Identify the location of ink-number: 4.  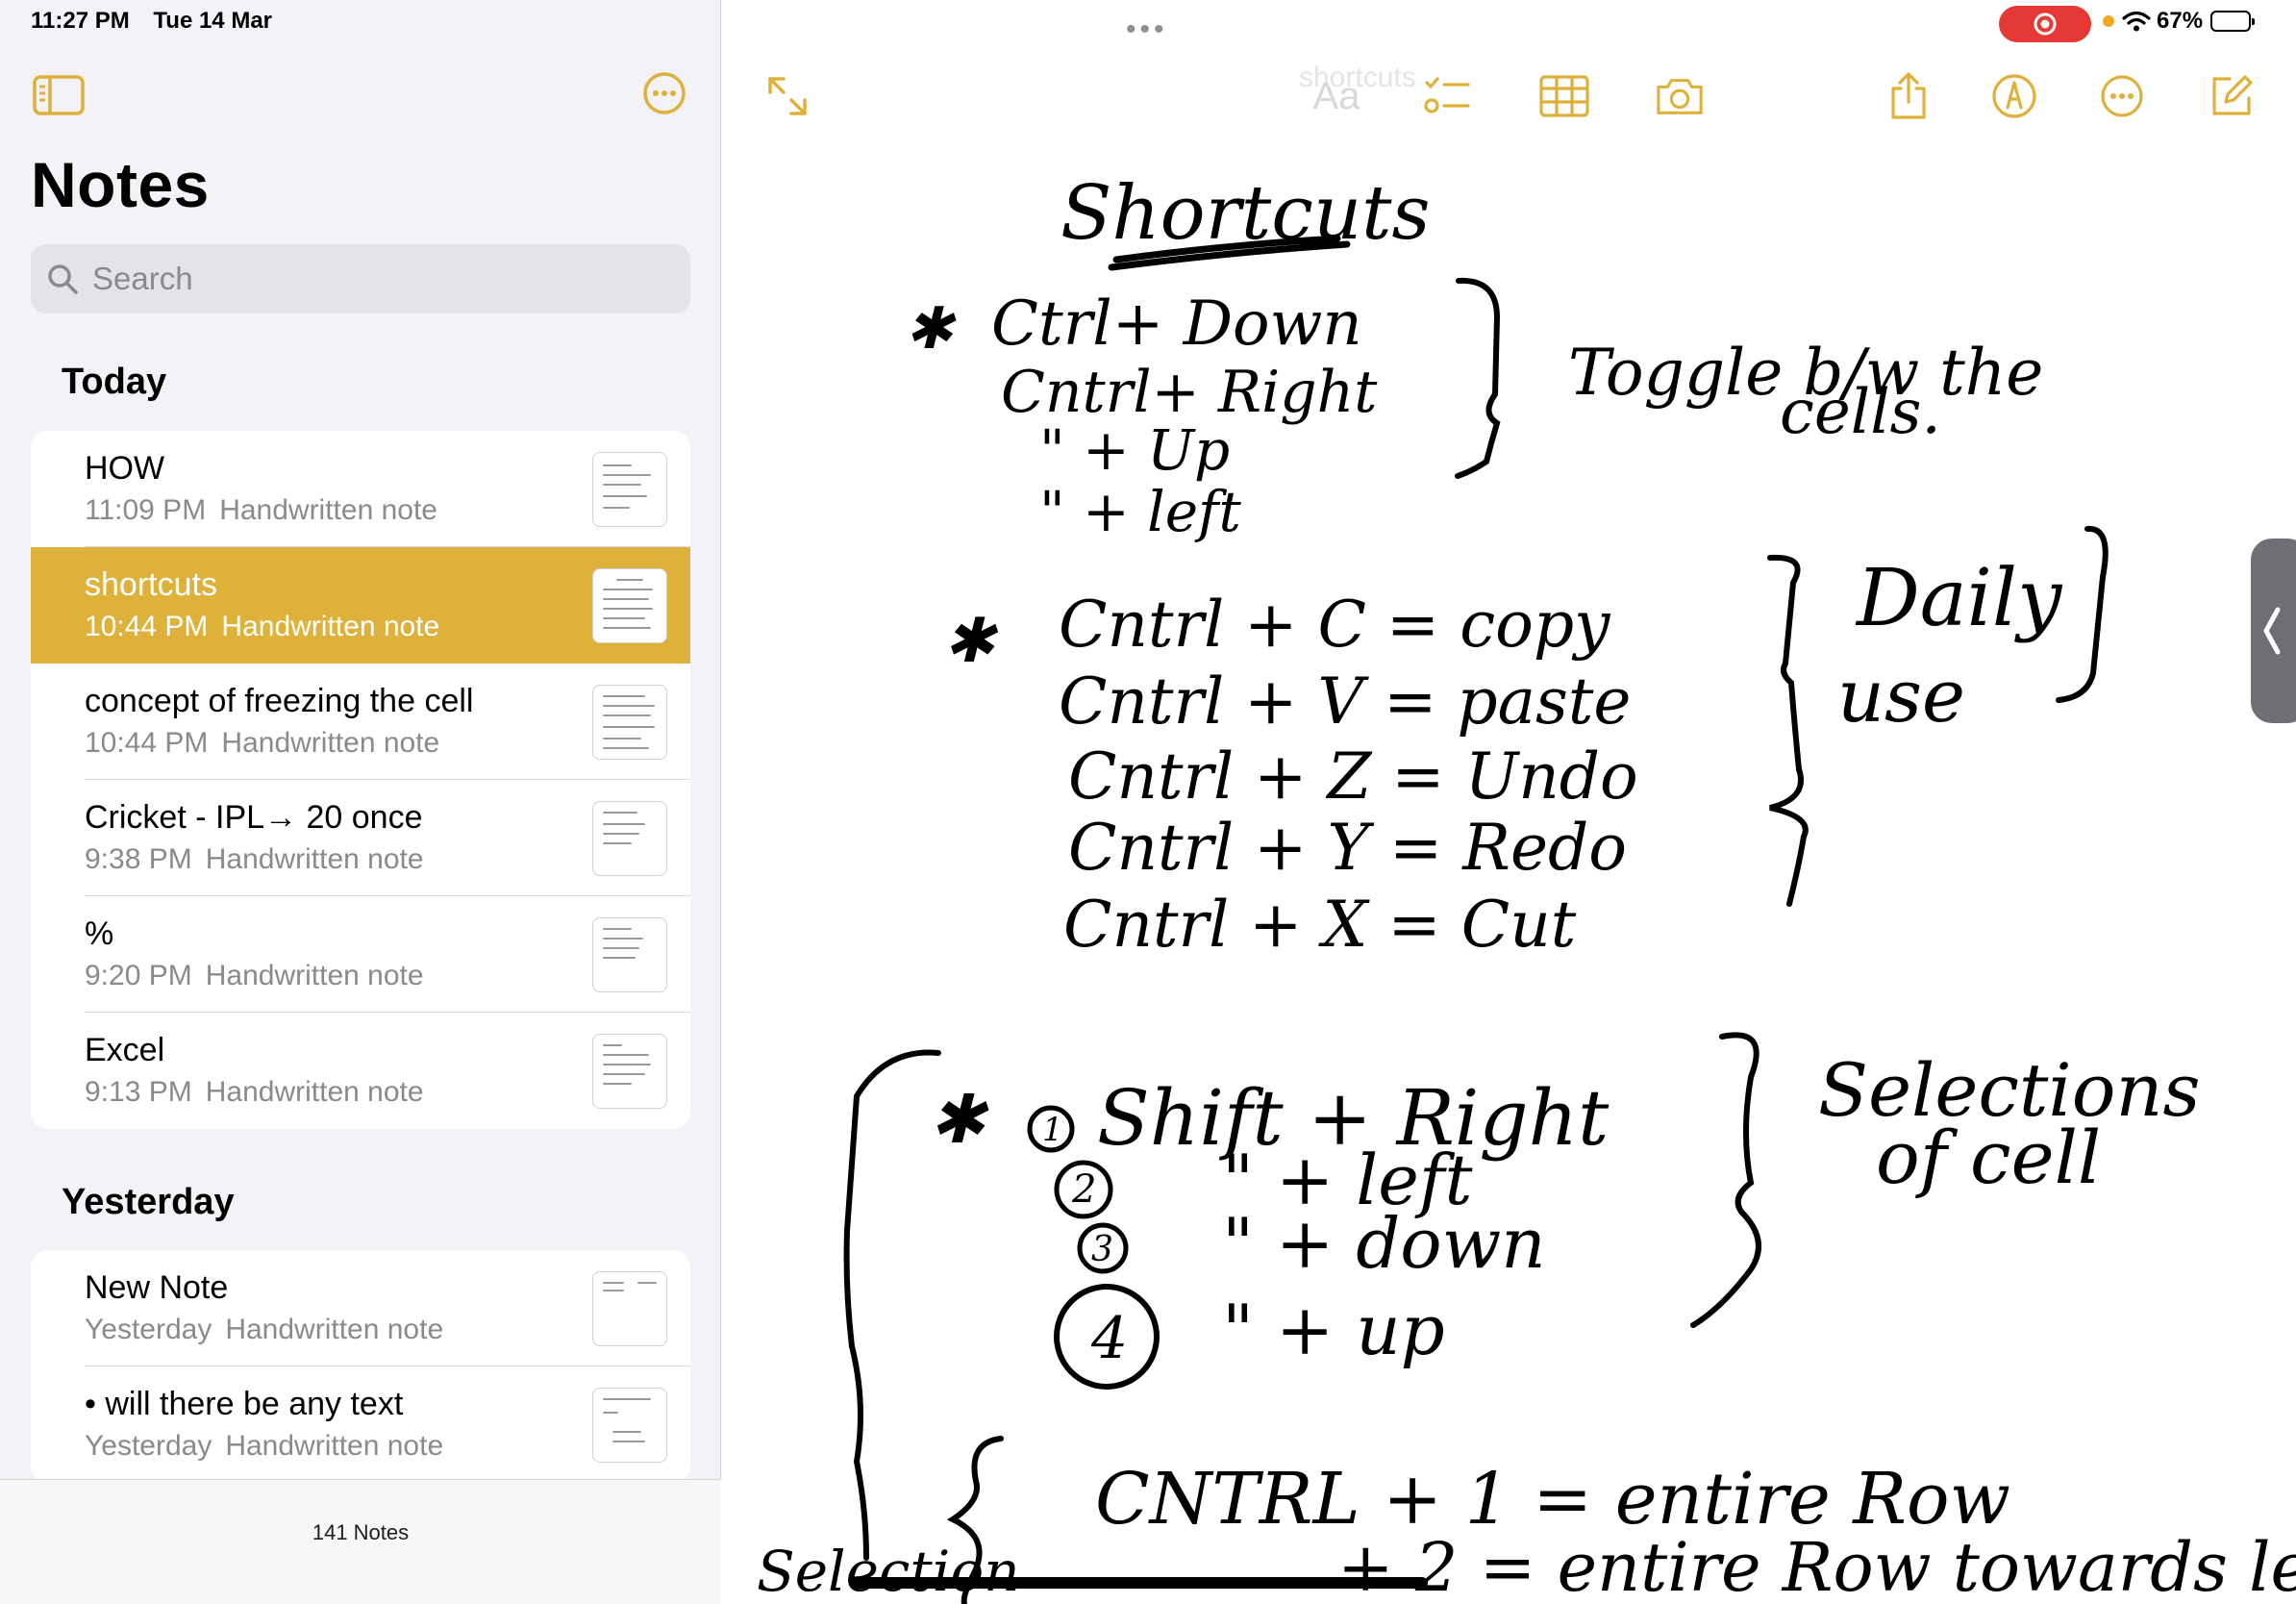
(1109, 1338).